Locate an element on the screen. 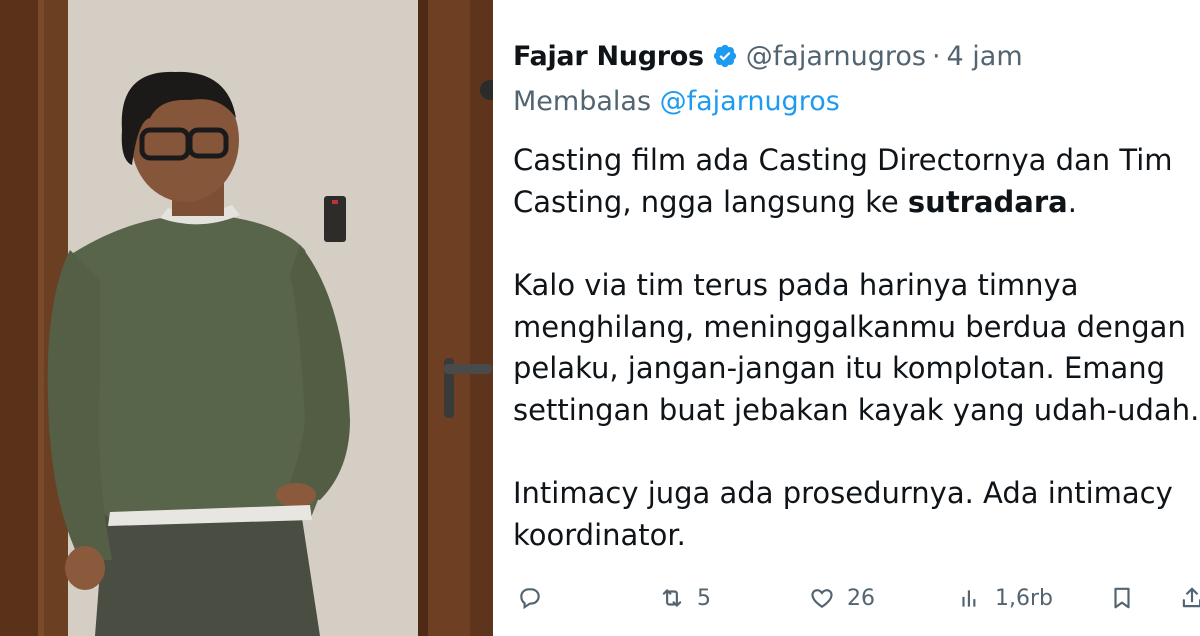  reply-icon is located at coordinates (530, 599).